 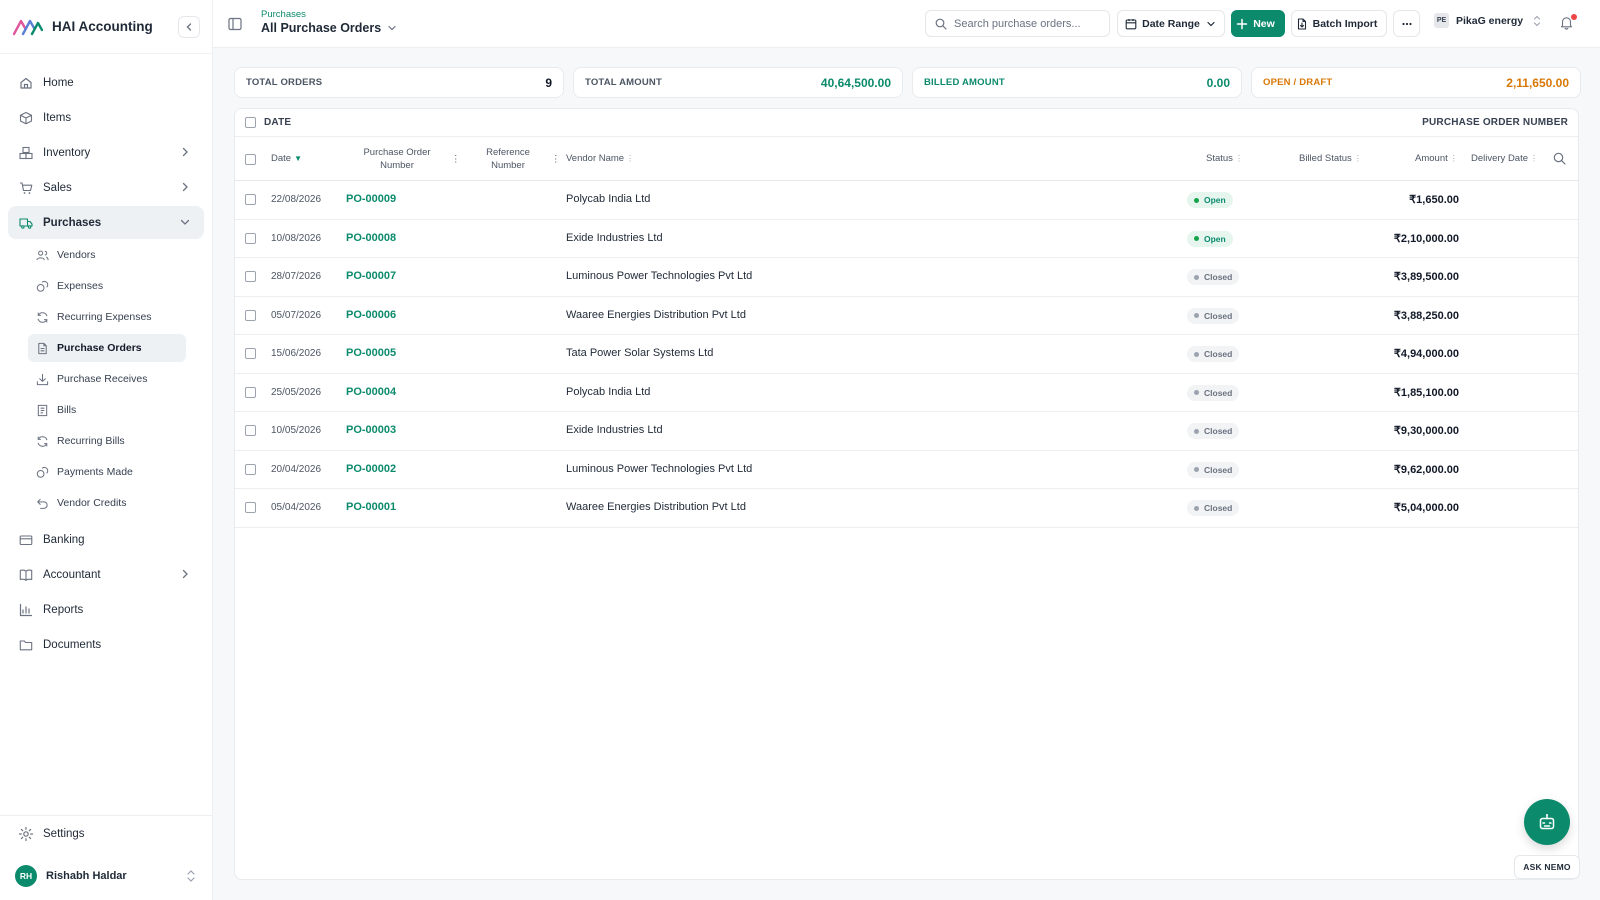 What do you see at coordinates (1218, 315) in the screenshot?
I see `status-label: Closed` at bounding box center [1218, 315].